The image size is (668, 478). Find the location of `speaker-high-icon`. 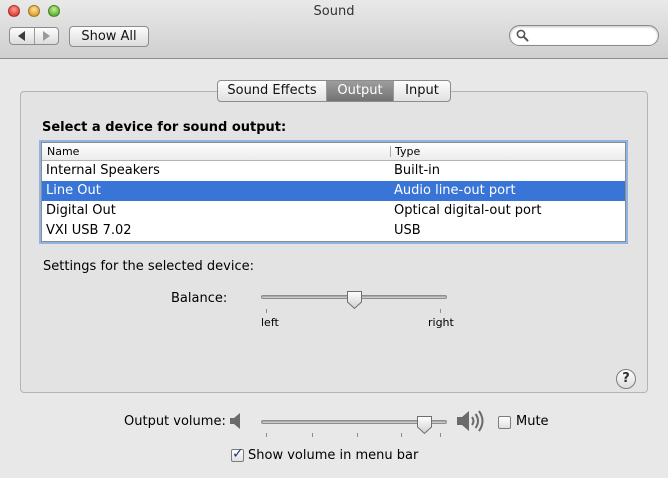

speaker-high-icon is located at coordinates (470, 421).